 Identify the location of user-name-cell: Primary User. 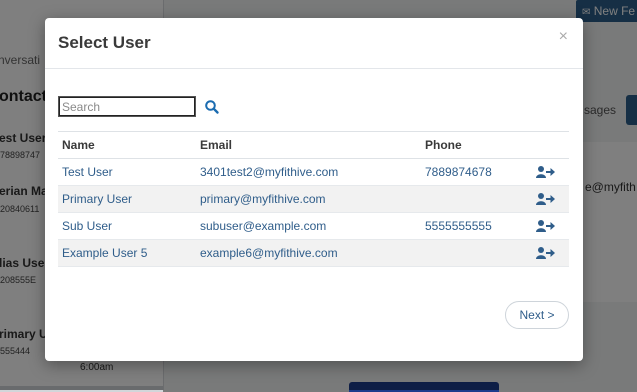
(127, 199).